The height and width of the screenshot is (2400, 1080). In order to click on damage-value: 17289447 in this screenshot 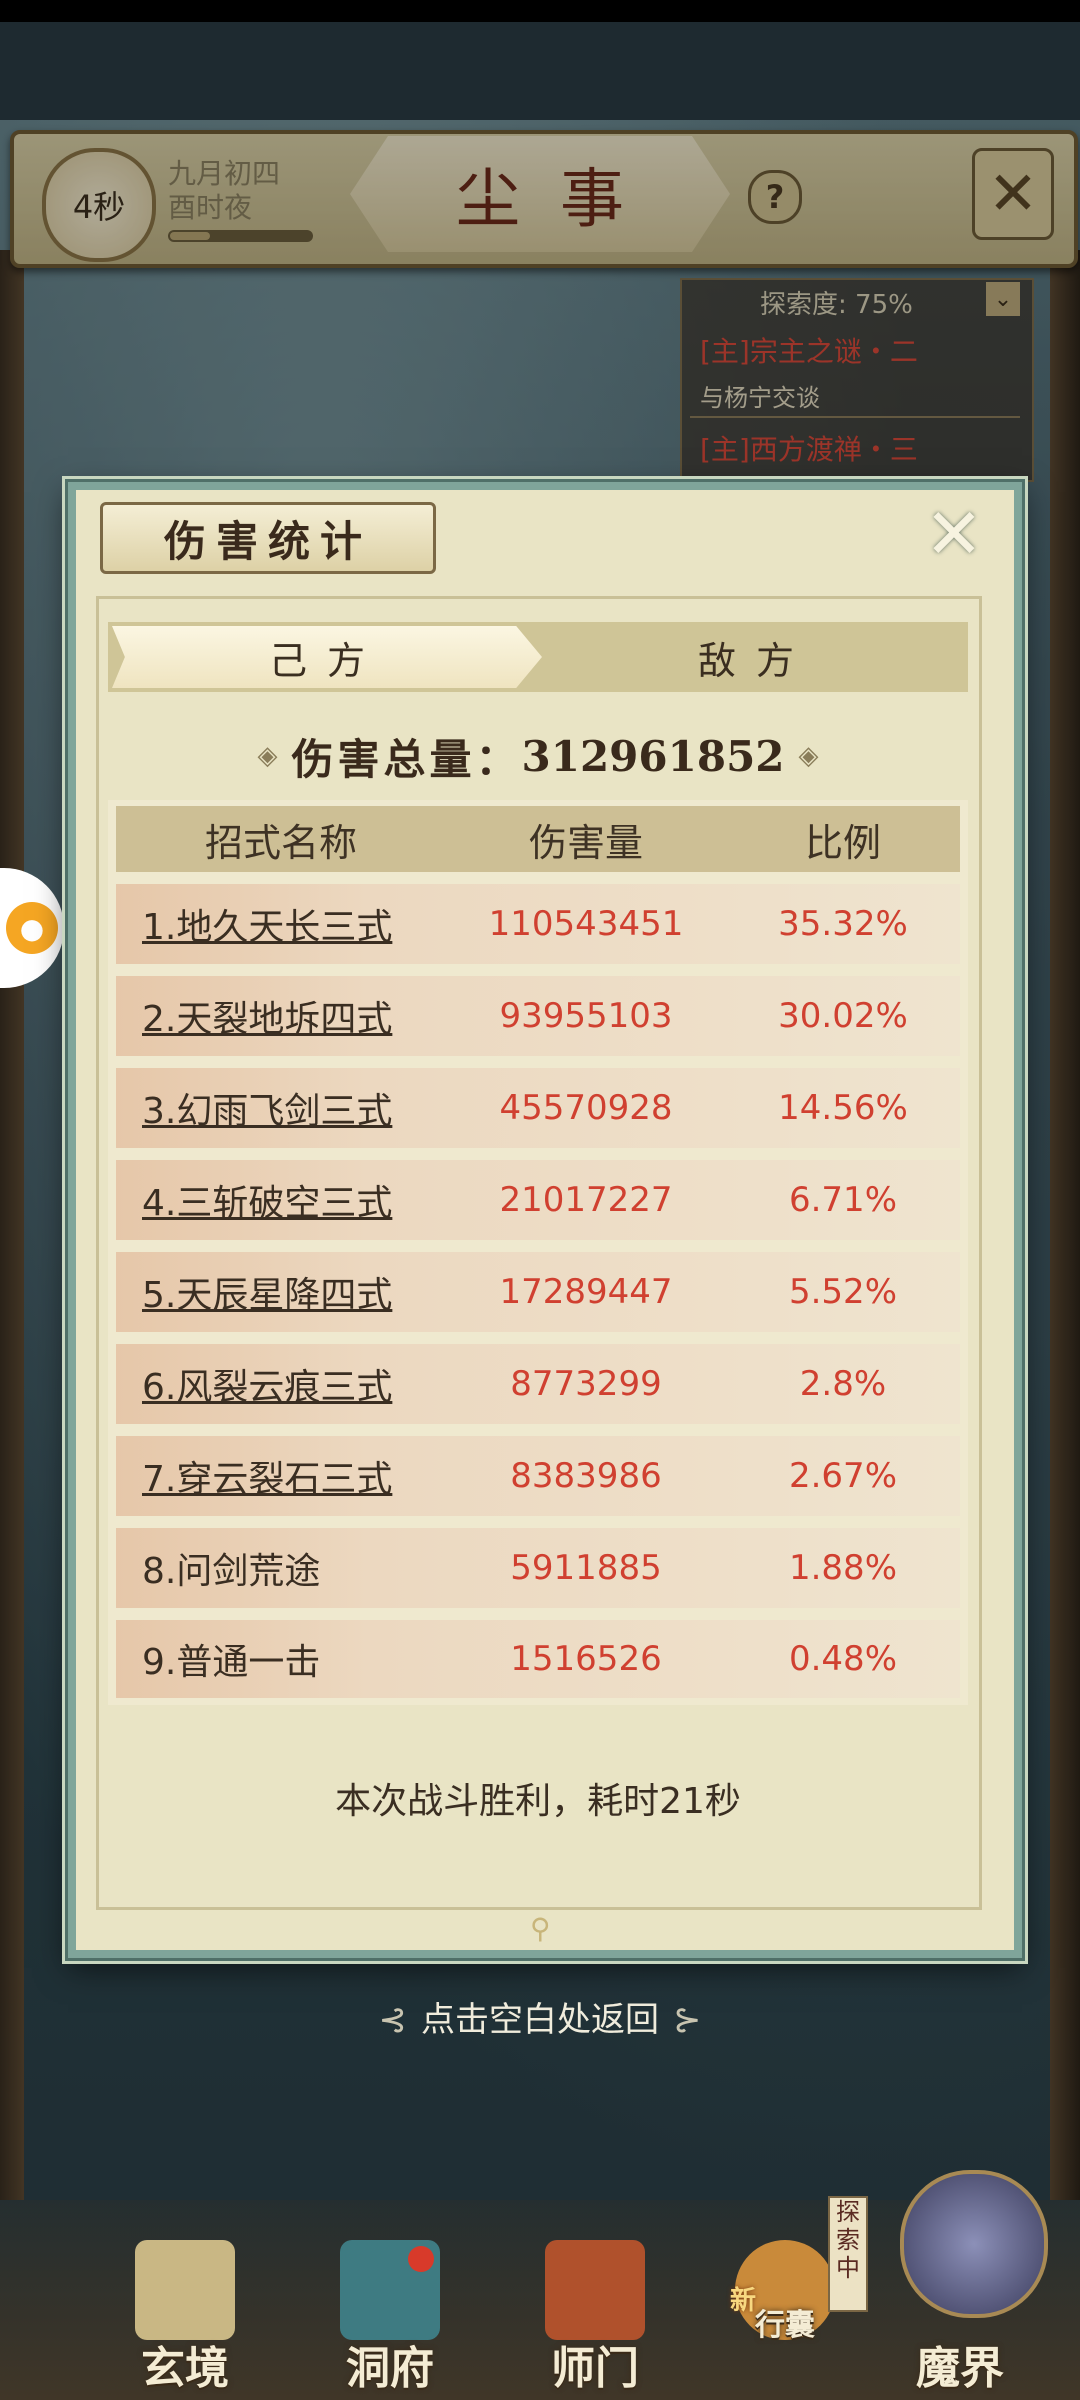, I will do `click(586, 1292)`.